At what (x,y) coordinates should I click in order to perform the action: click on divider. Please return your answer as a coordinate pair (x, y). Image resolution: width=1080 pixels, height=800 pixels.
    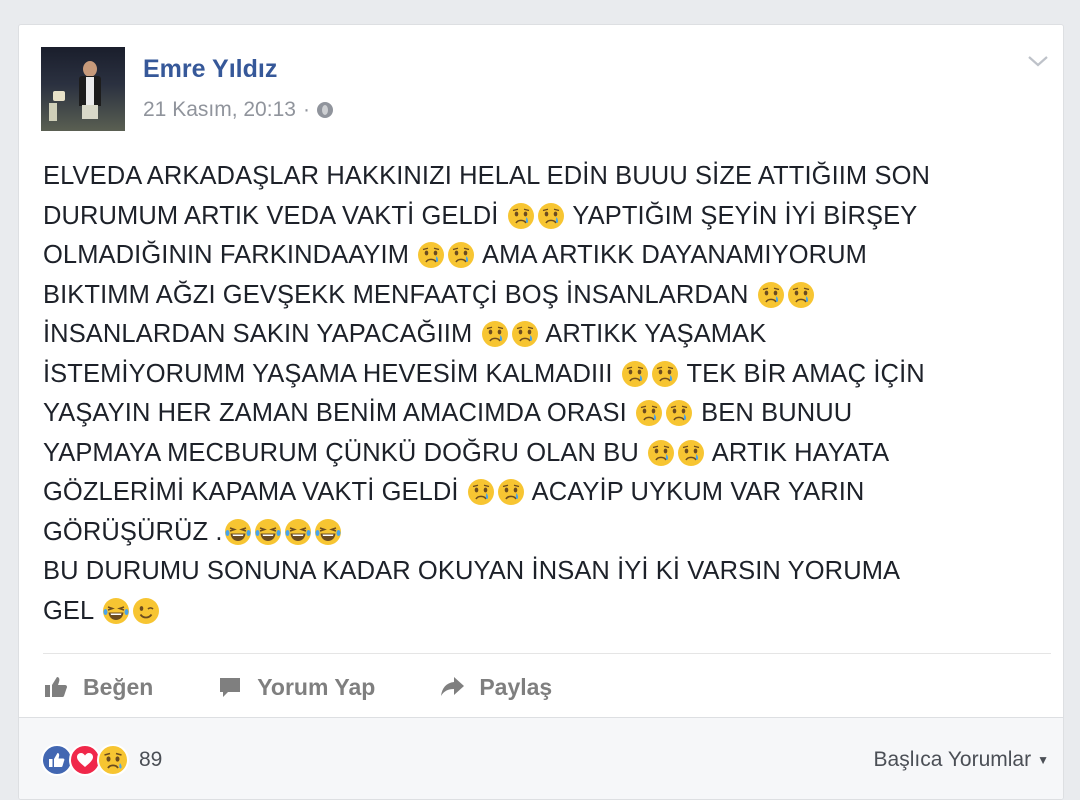
    Looking at the image, I should click on (547, 653).